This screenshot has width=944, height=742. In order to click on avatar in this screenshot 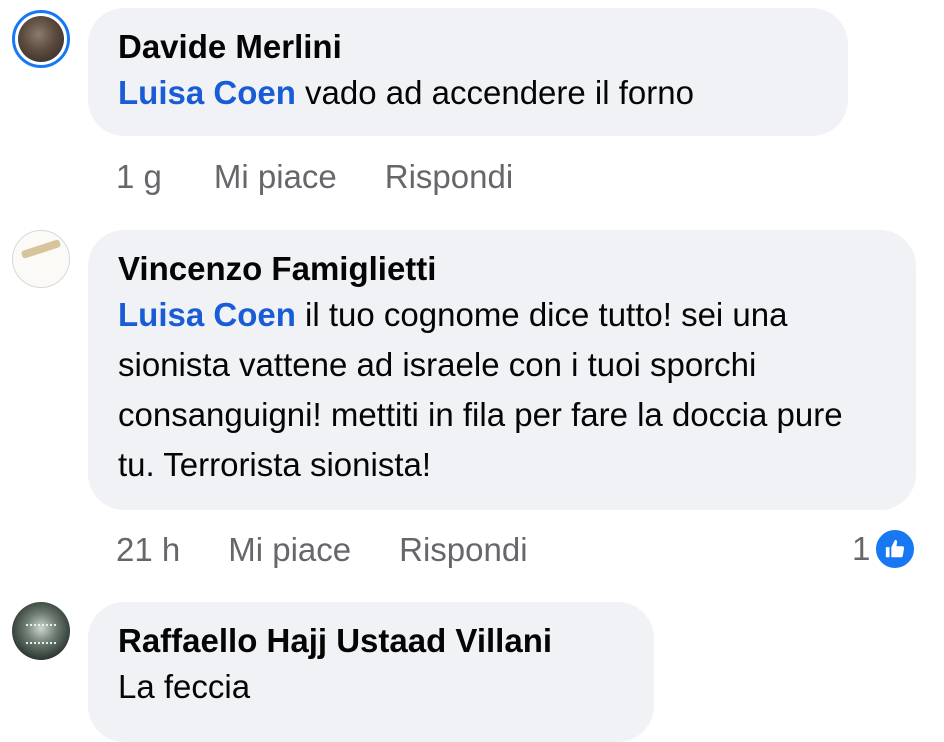, I will do `click(41, 631)`.